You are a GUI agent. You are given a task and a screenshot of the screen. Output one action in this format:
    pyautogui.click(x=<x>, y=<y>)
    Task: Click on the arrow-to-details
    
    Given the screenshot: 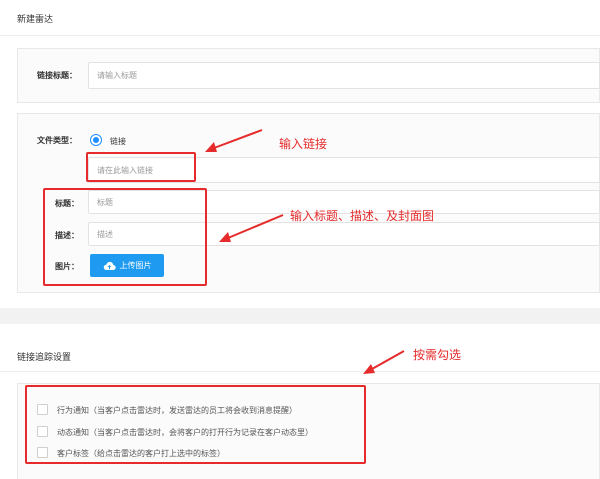 What is the action you would take?
    pyautogui.click(x=251, y=228)
    